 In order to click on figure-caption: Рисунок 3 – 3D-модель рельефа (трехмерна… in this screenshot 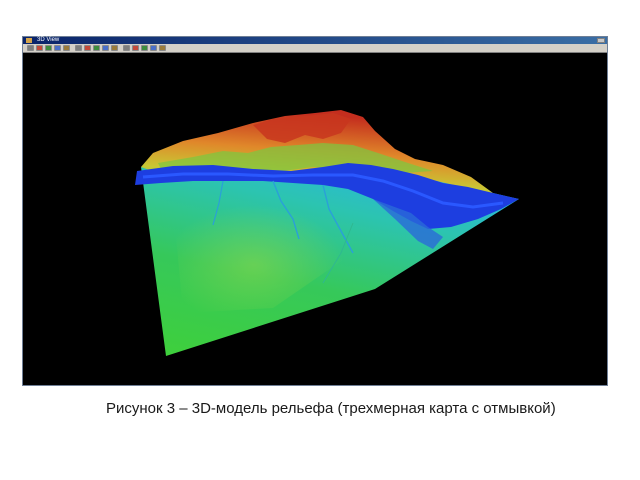, I will do `click(331, 408)`.